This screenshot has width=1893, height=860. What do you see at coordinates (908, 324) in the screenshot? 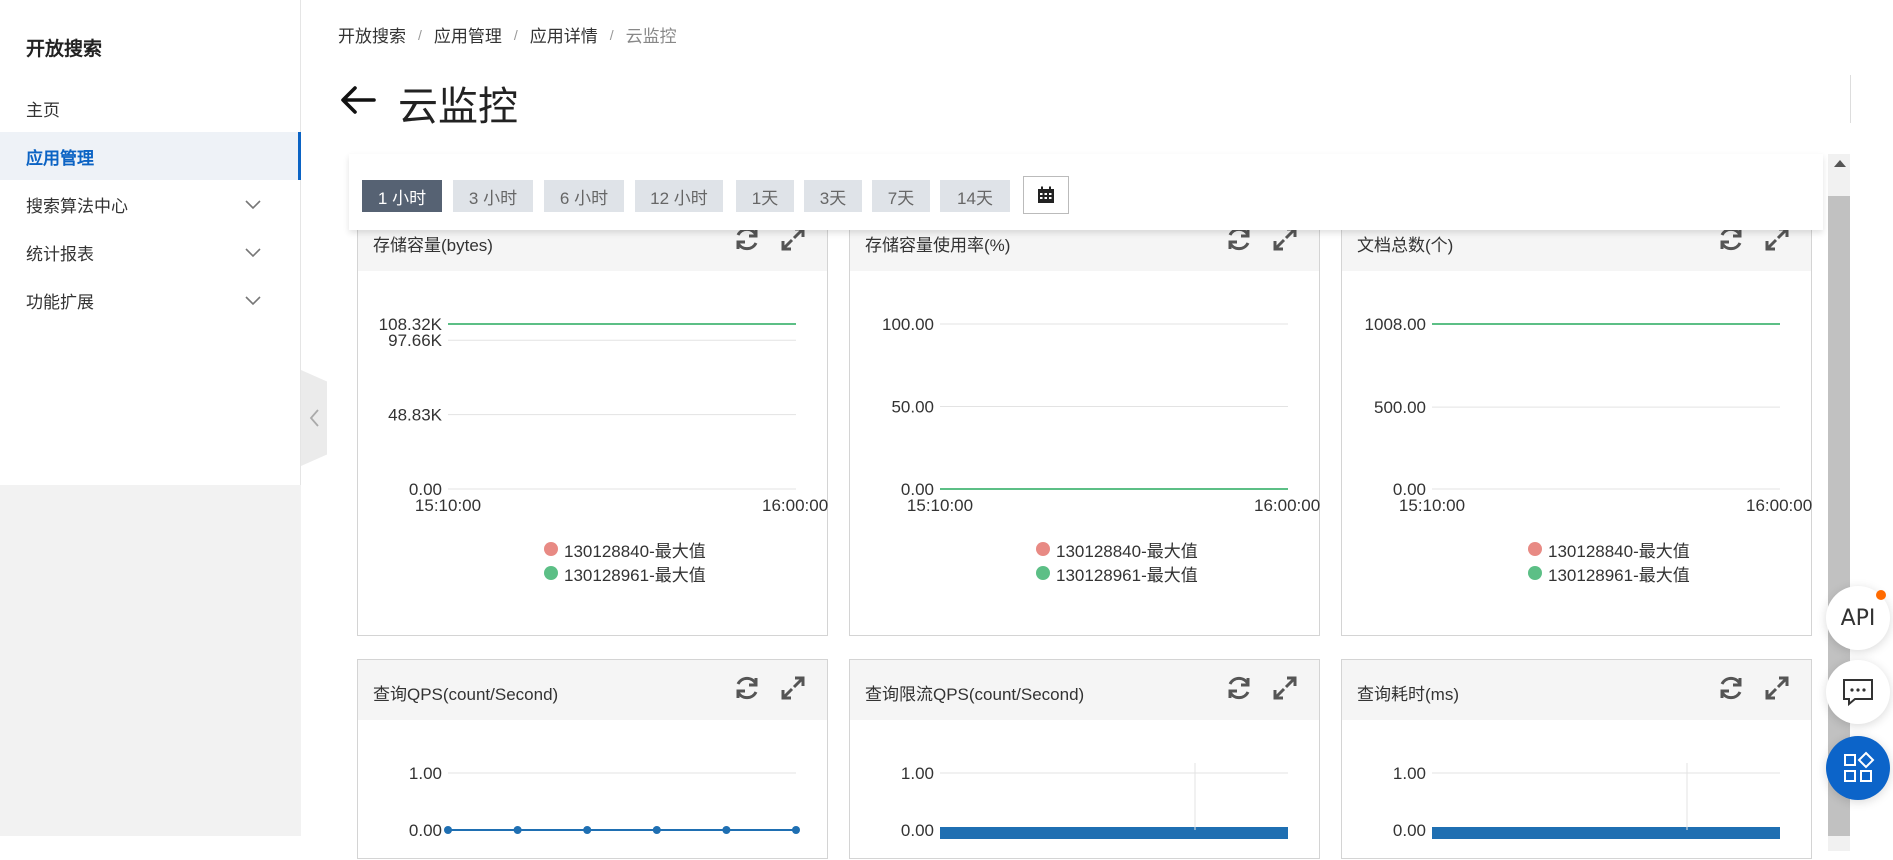
I see `y-tick-label: 100.00` at bounding box center [908, 324].